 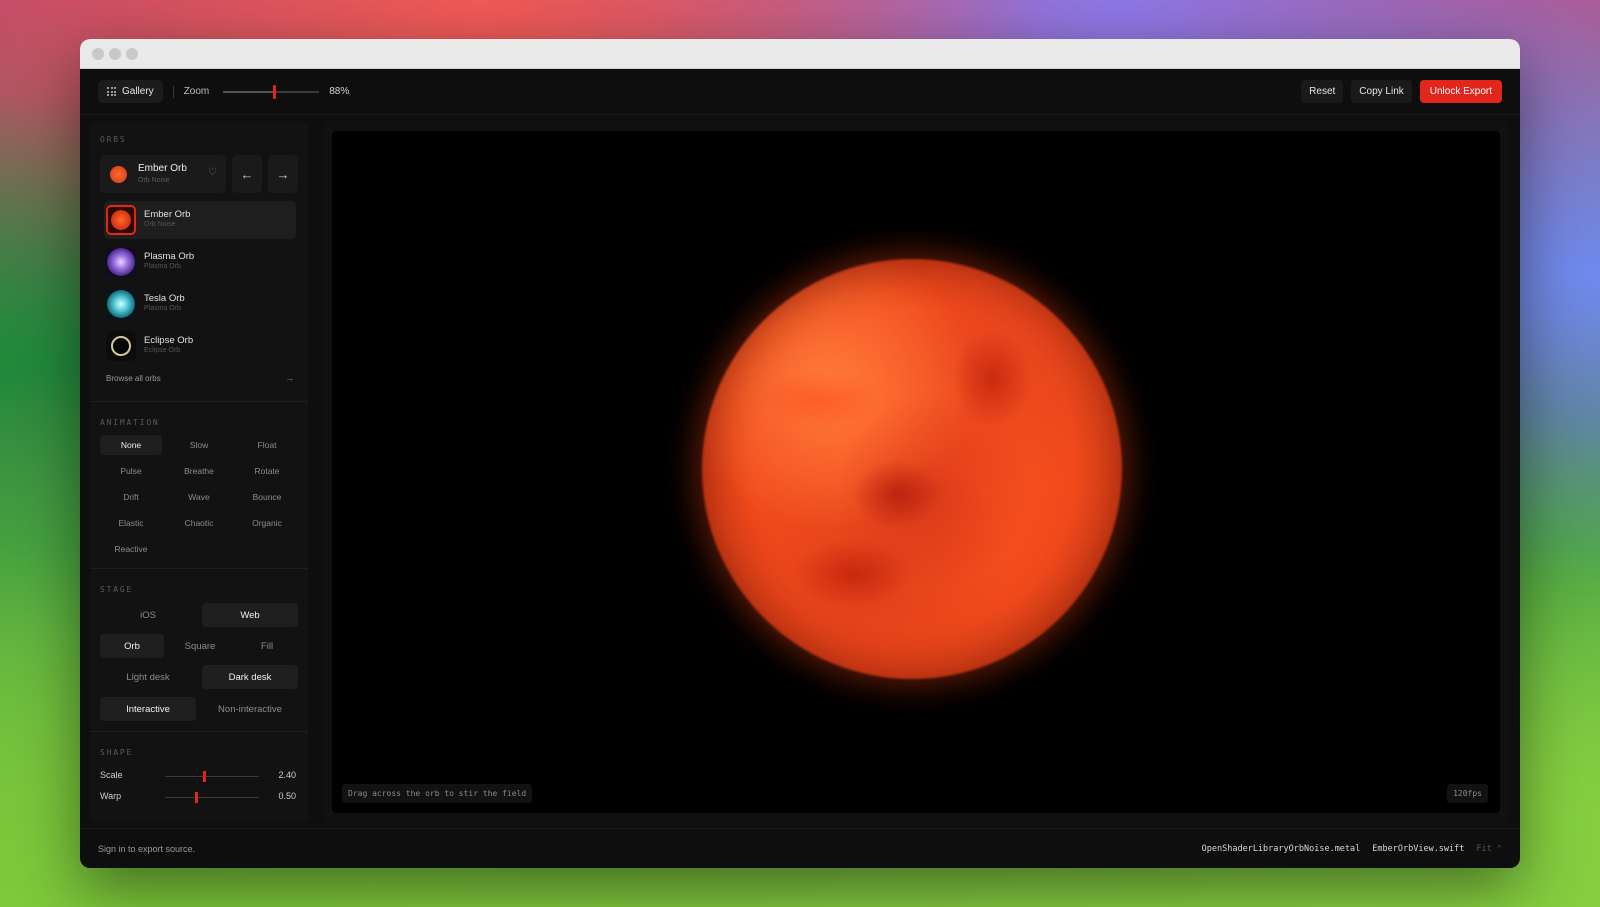 I want to click on gallery-button: Gallery, so click(x=130, y=91).